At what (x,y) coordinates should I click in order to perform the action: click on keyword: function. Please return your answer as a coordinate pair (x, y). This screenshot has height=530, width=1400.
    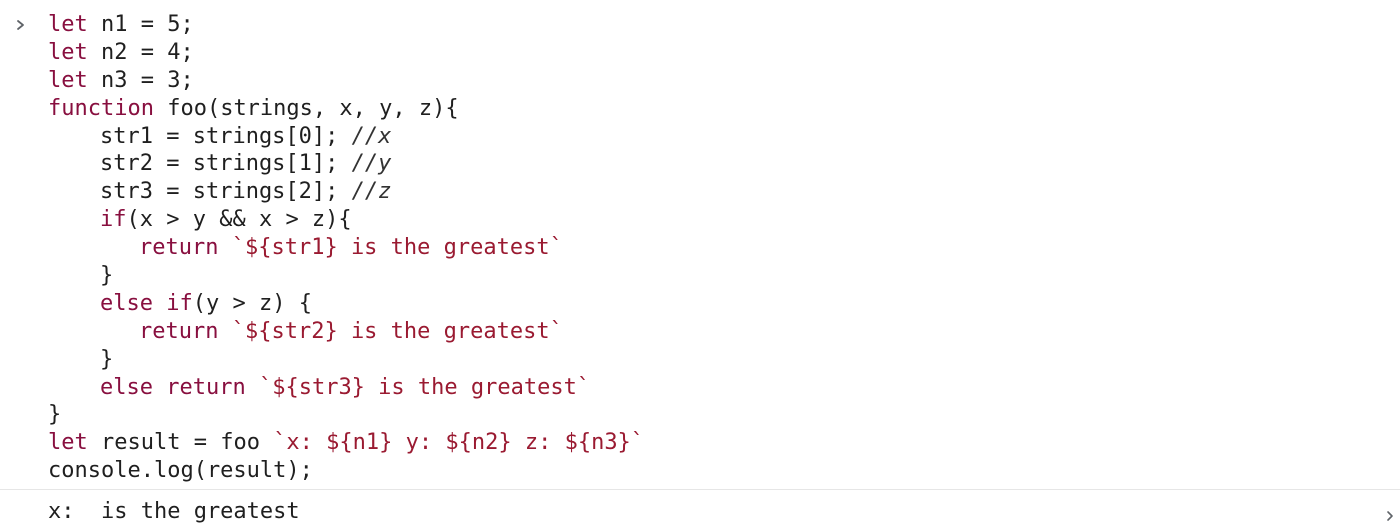
    Looking at the image, I should click on (101, 108).